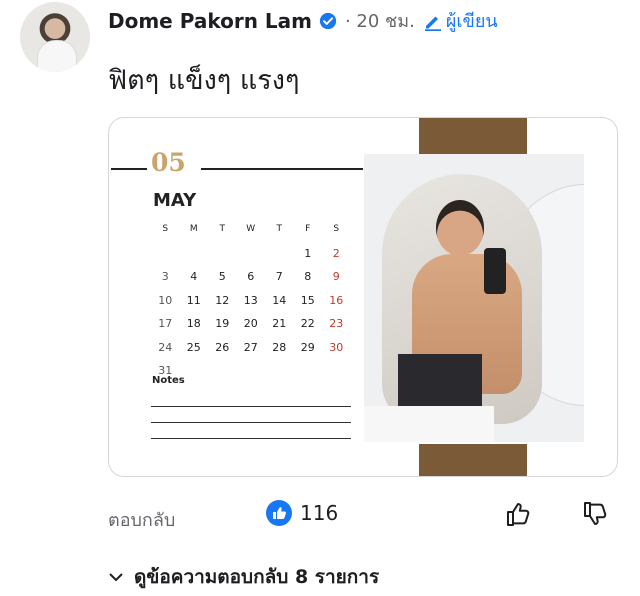 This screenshot has height=596, width=640. Describe the element at coordinates (519, 514) in the screenshot. I see `thumbs-up-icon` at that location.